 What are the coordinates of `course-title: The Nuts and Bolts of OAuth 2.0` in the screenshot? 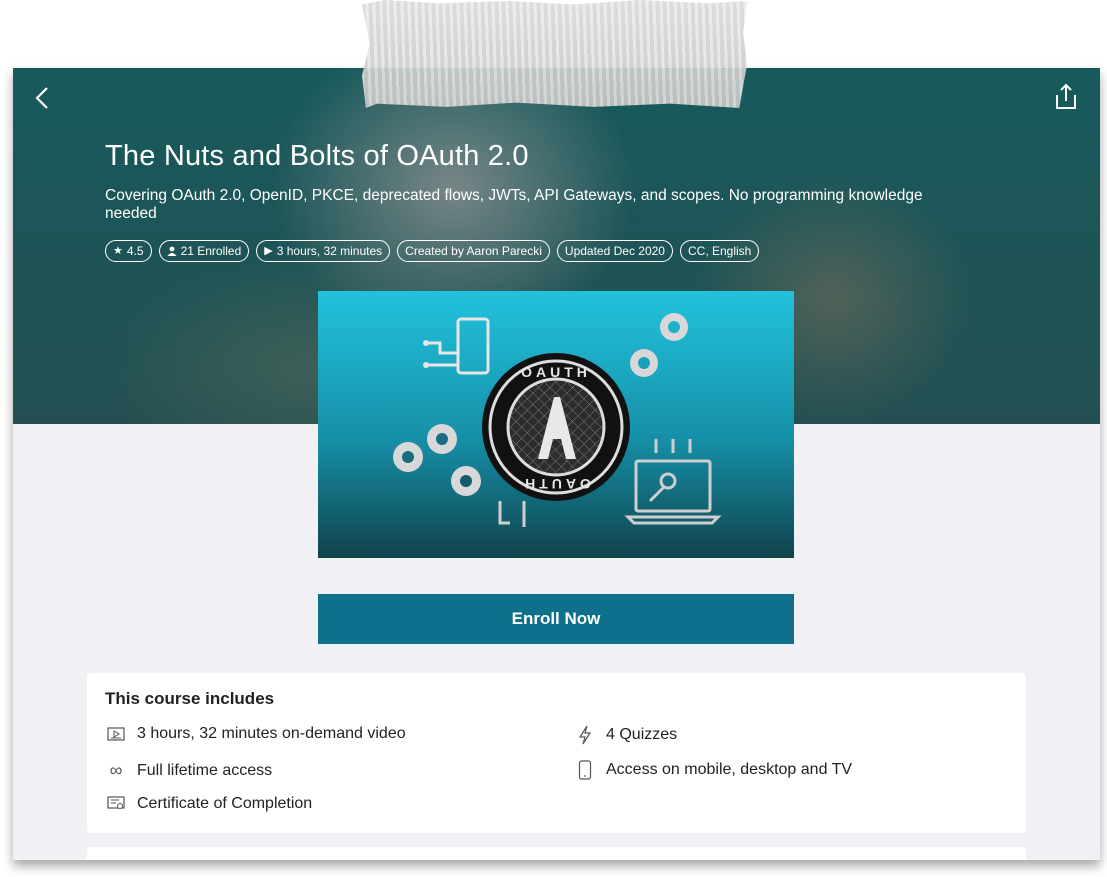 It's located at (317, 156).